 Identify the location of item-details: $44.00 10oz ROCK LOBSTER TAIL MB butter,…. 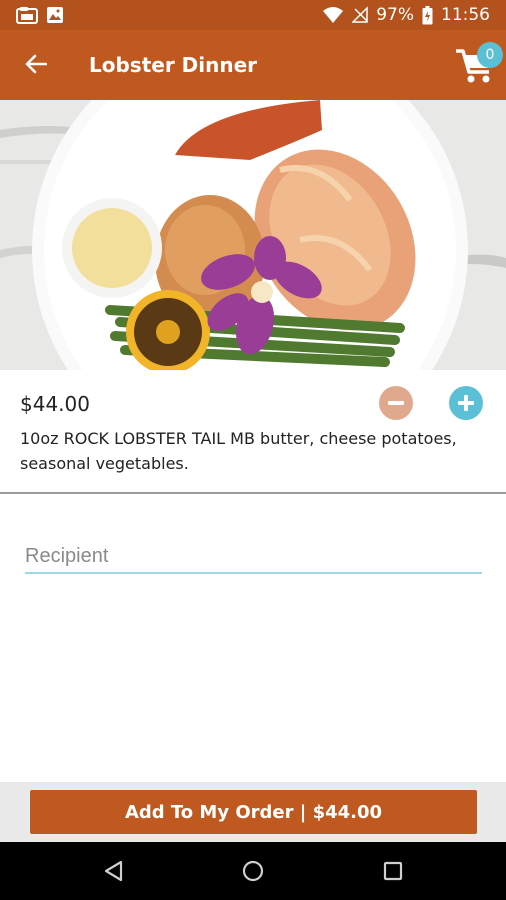
(253, 432).